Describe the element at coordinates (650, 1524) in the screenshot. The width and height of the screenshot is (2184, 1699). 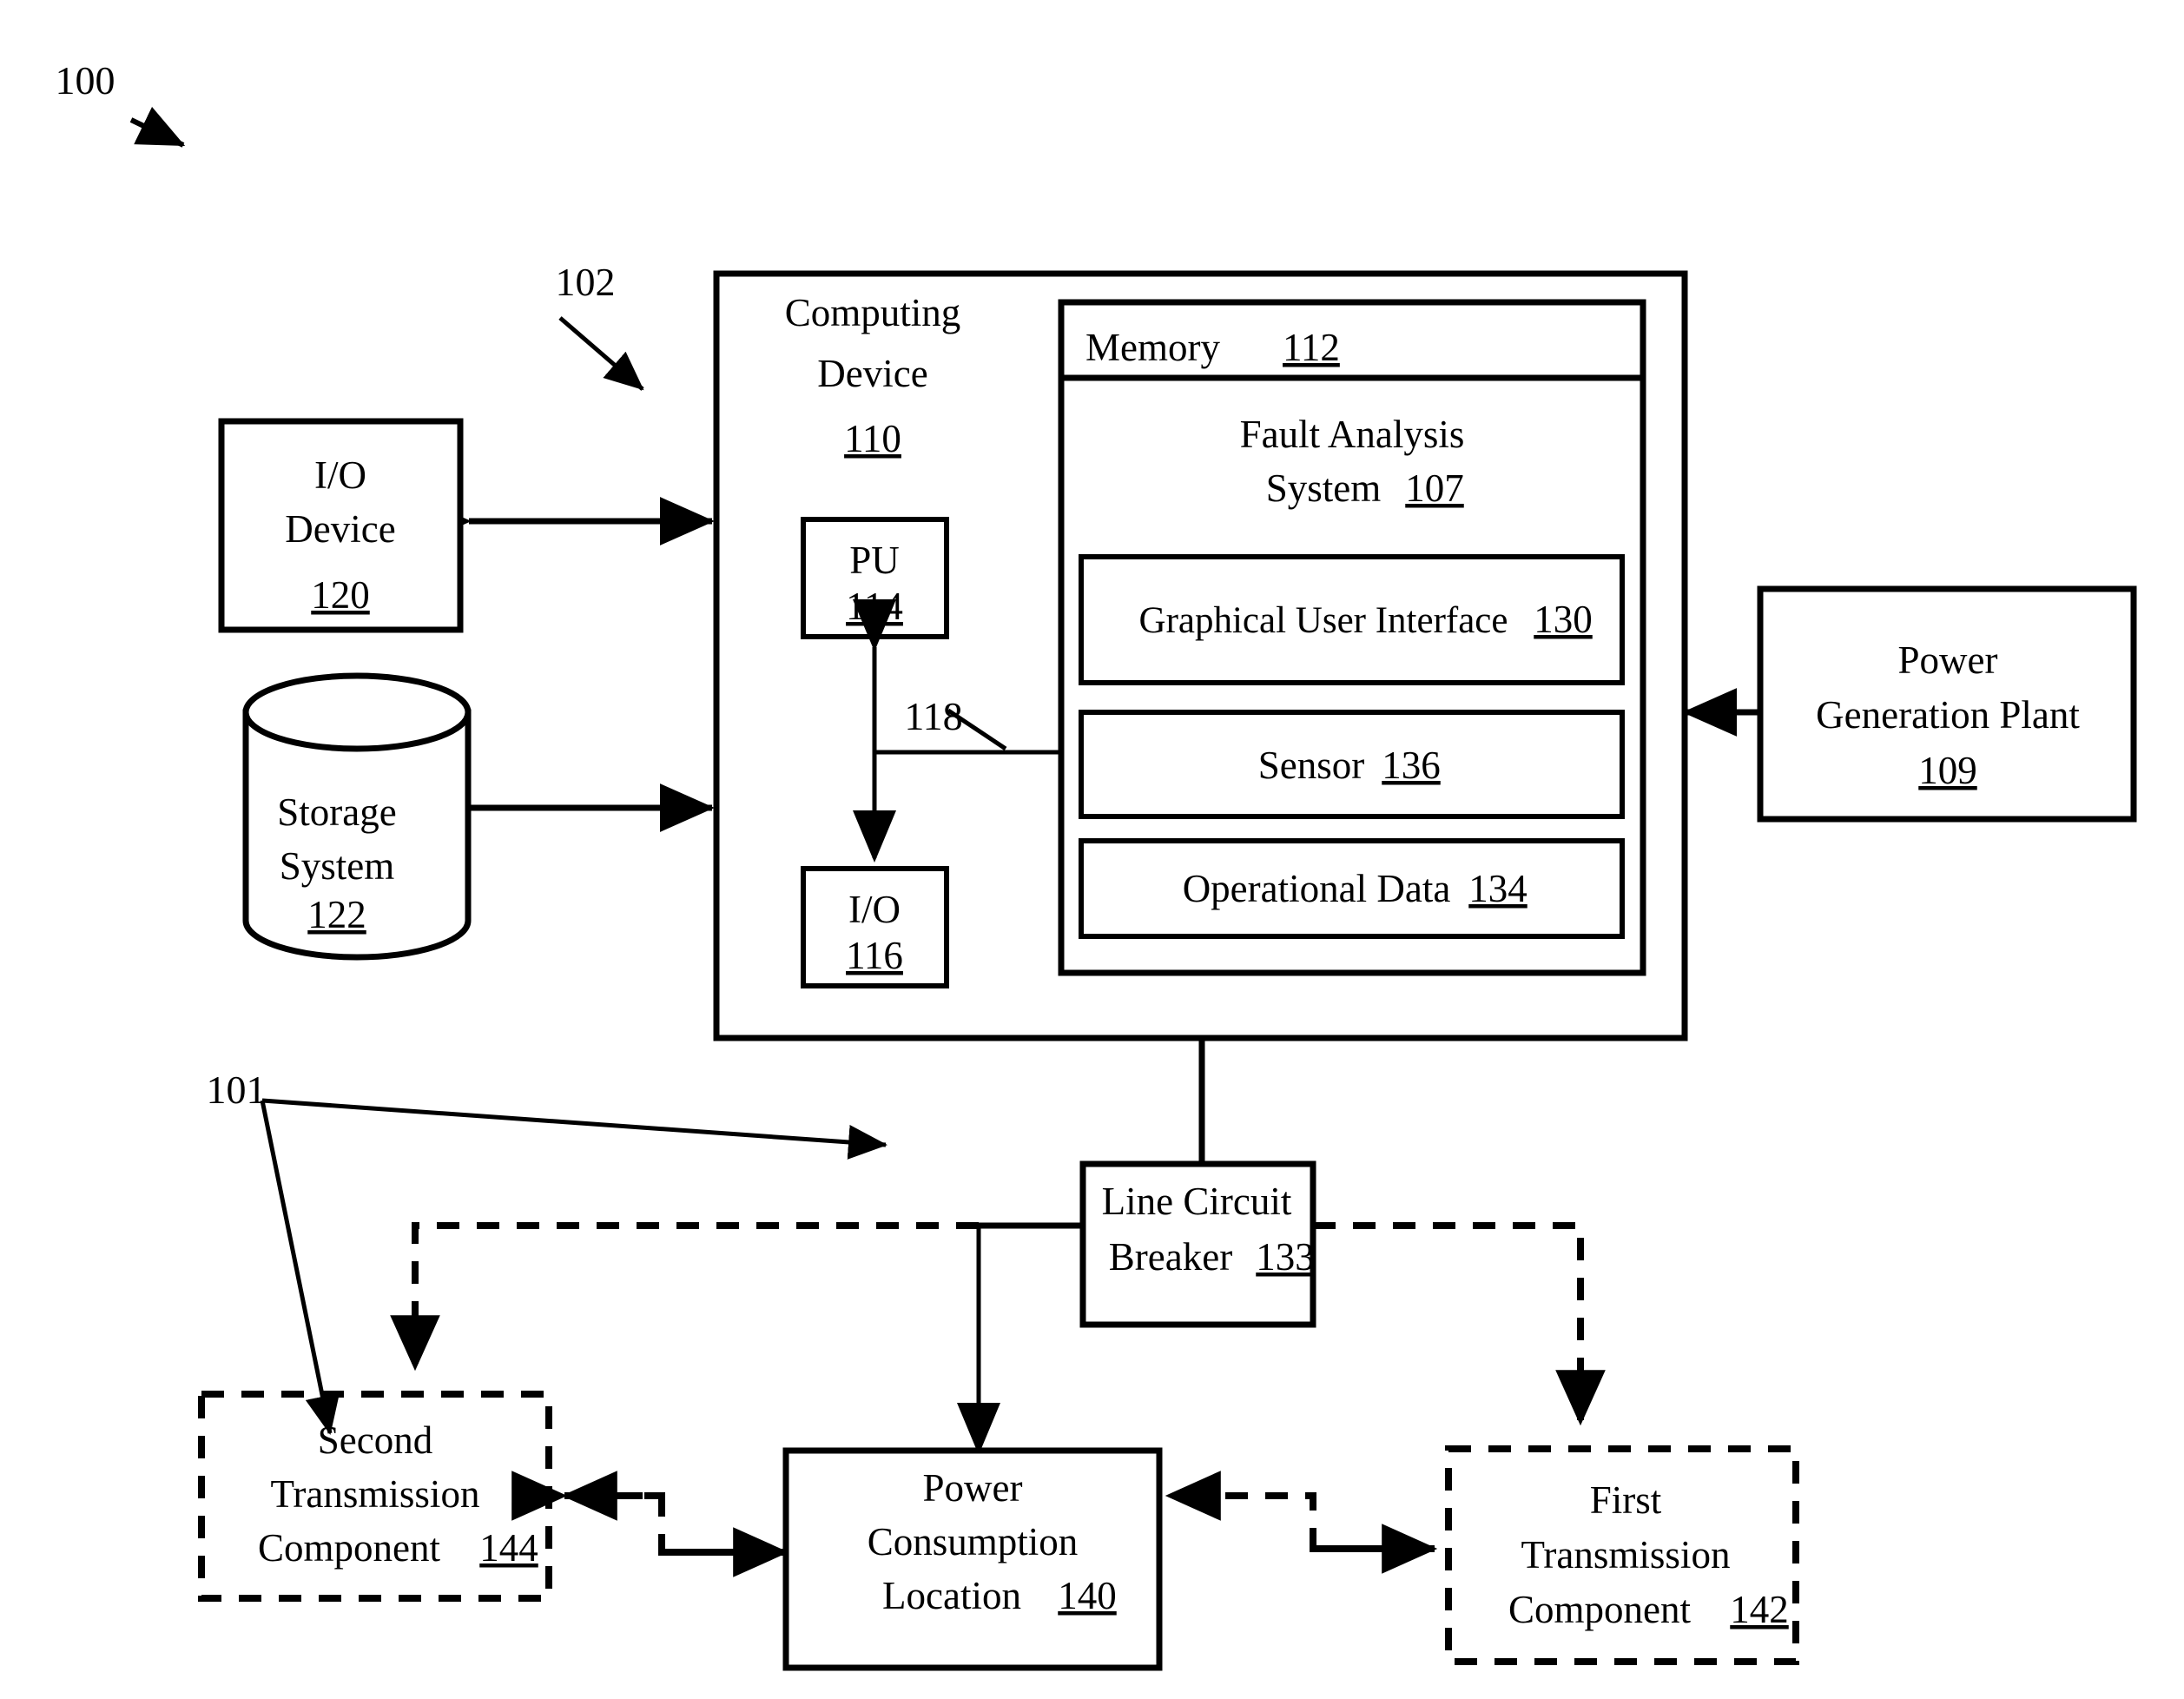
I see `connector-second-transmission-to-power-consumption` at that location.